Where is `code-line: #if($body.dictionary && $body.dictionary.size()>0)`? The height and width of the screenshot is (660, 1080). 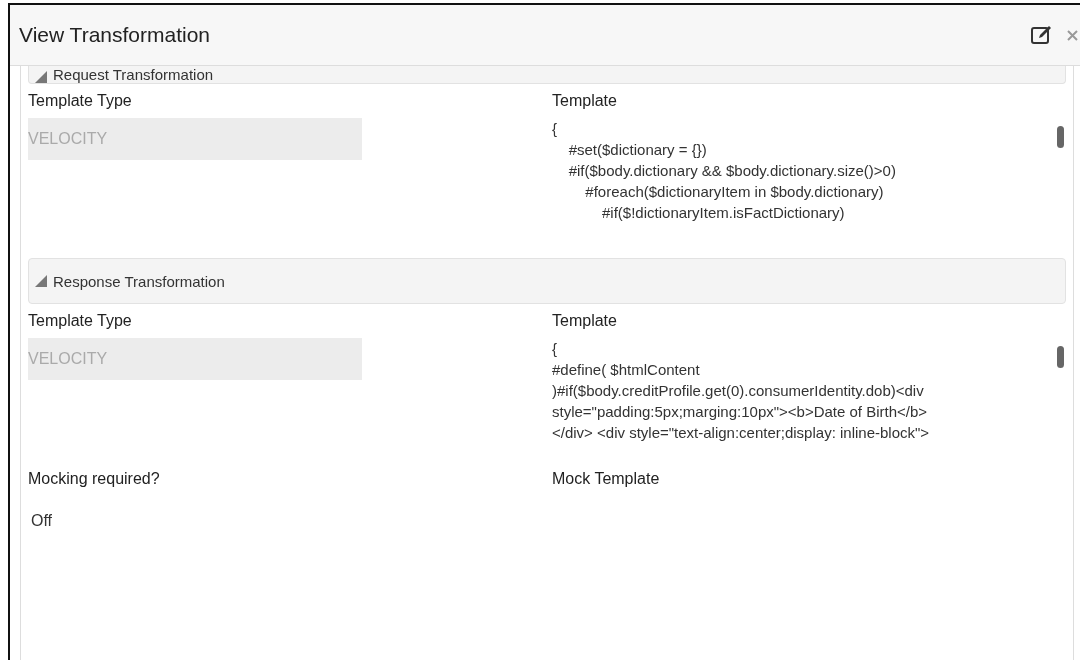 code-line: #if($body.dictionary && $body.dictionary.size()>0) is located at coordinates (732, 171).